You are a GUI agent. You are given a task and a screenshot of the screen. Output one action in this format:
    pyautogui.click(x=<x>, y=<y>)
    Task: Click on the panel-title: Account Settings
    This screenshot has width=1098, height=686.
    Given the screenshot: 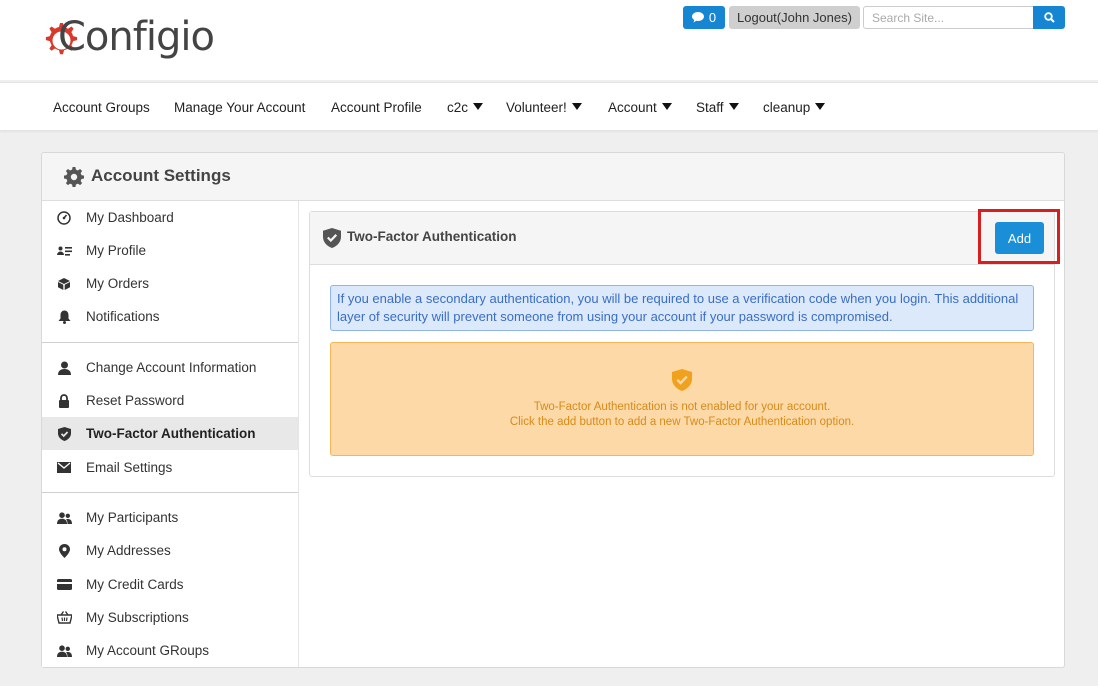 What is the action you would take?
    pyautogui.click(x=161, y=175)
    